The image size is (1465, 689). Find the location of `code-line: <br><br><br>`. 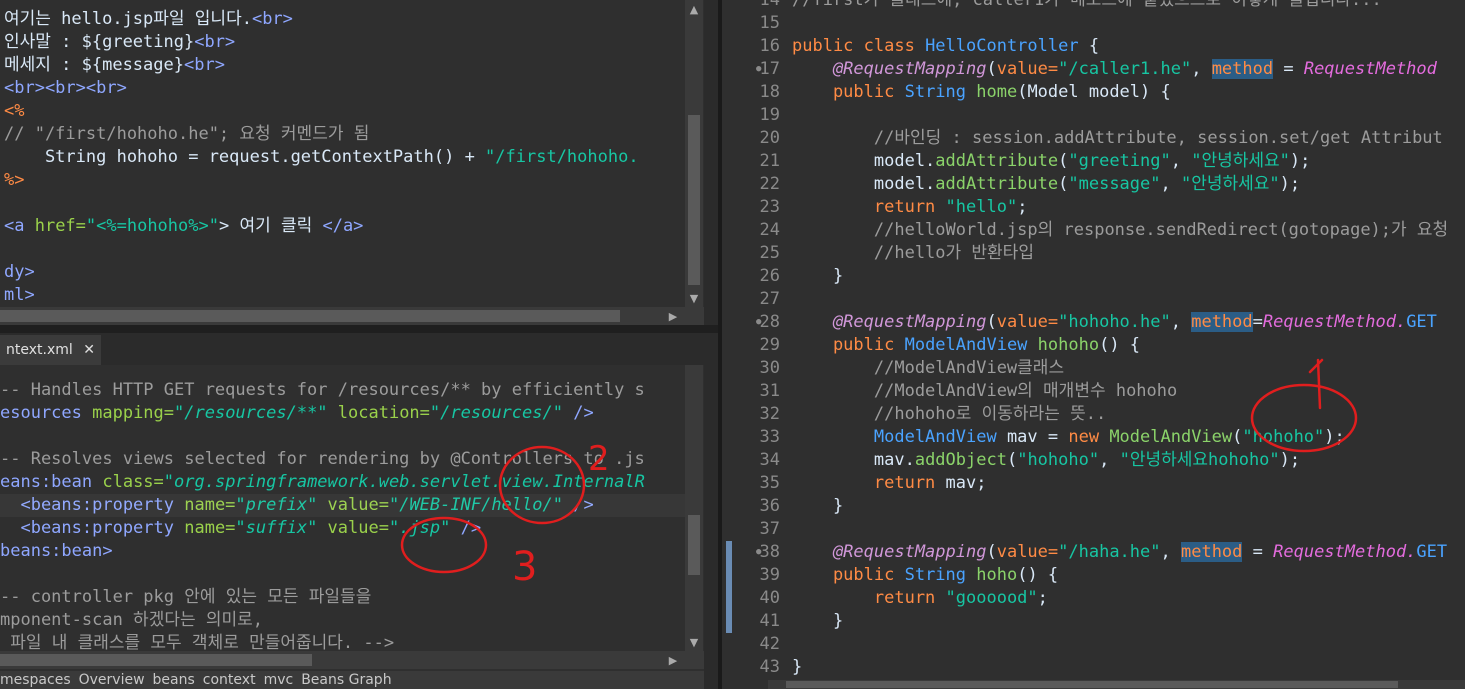

code-line: <br><br><br> is located at coordinates (354, 88).